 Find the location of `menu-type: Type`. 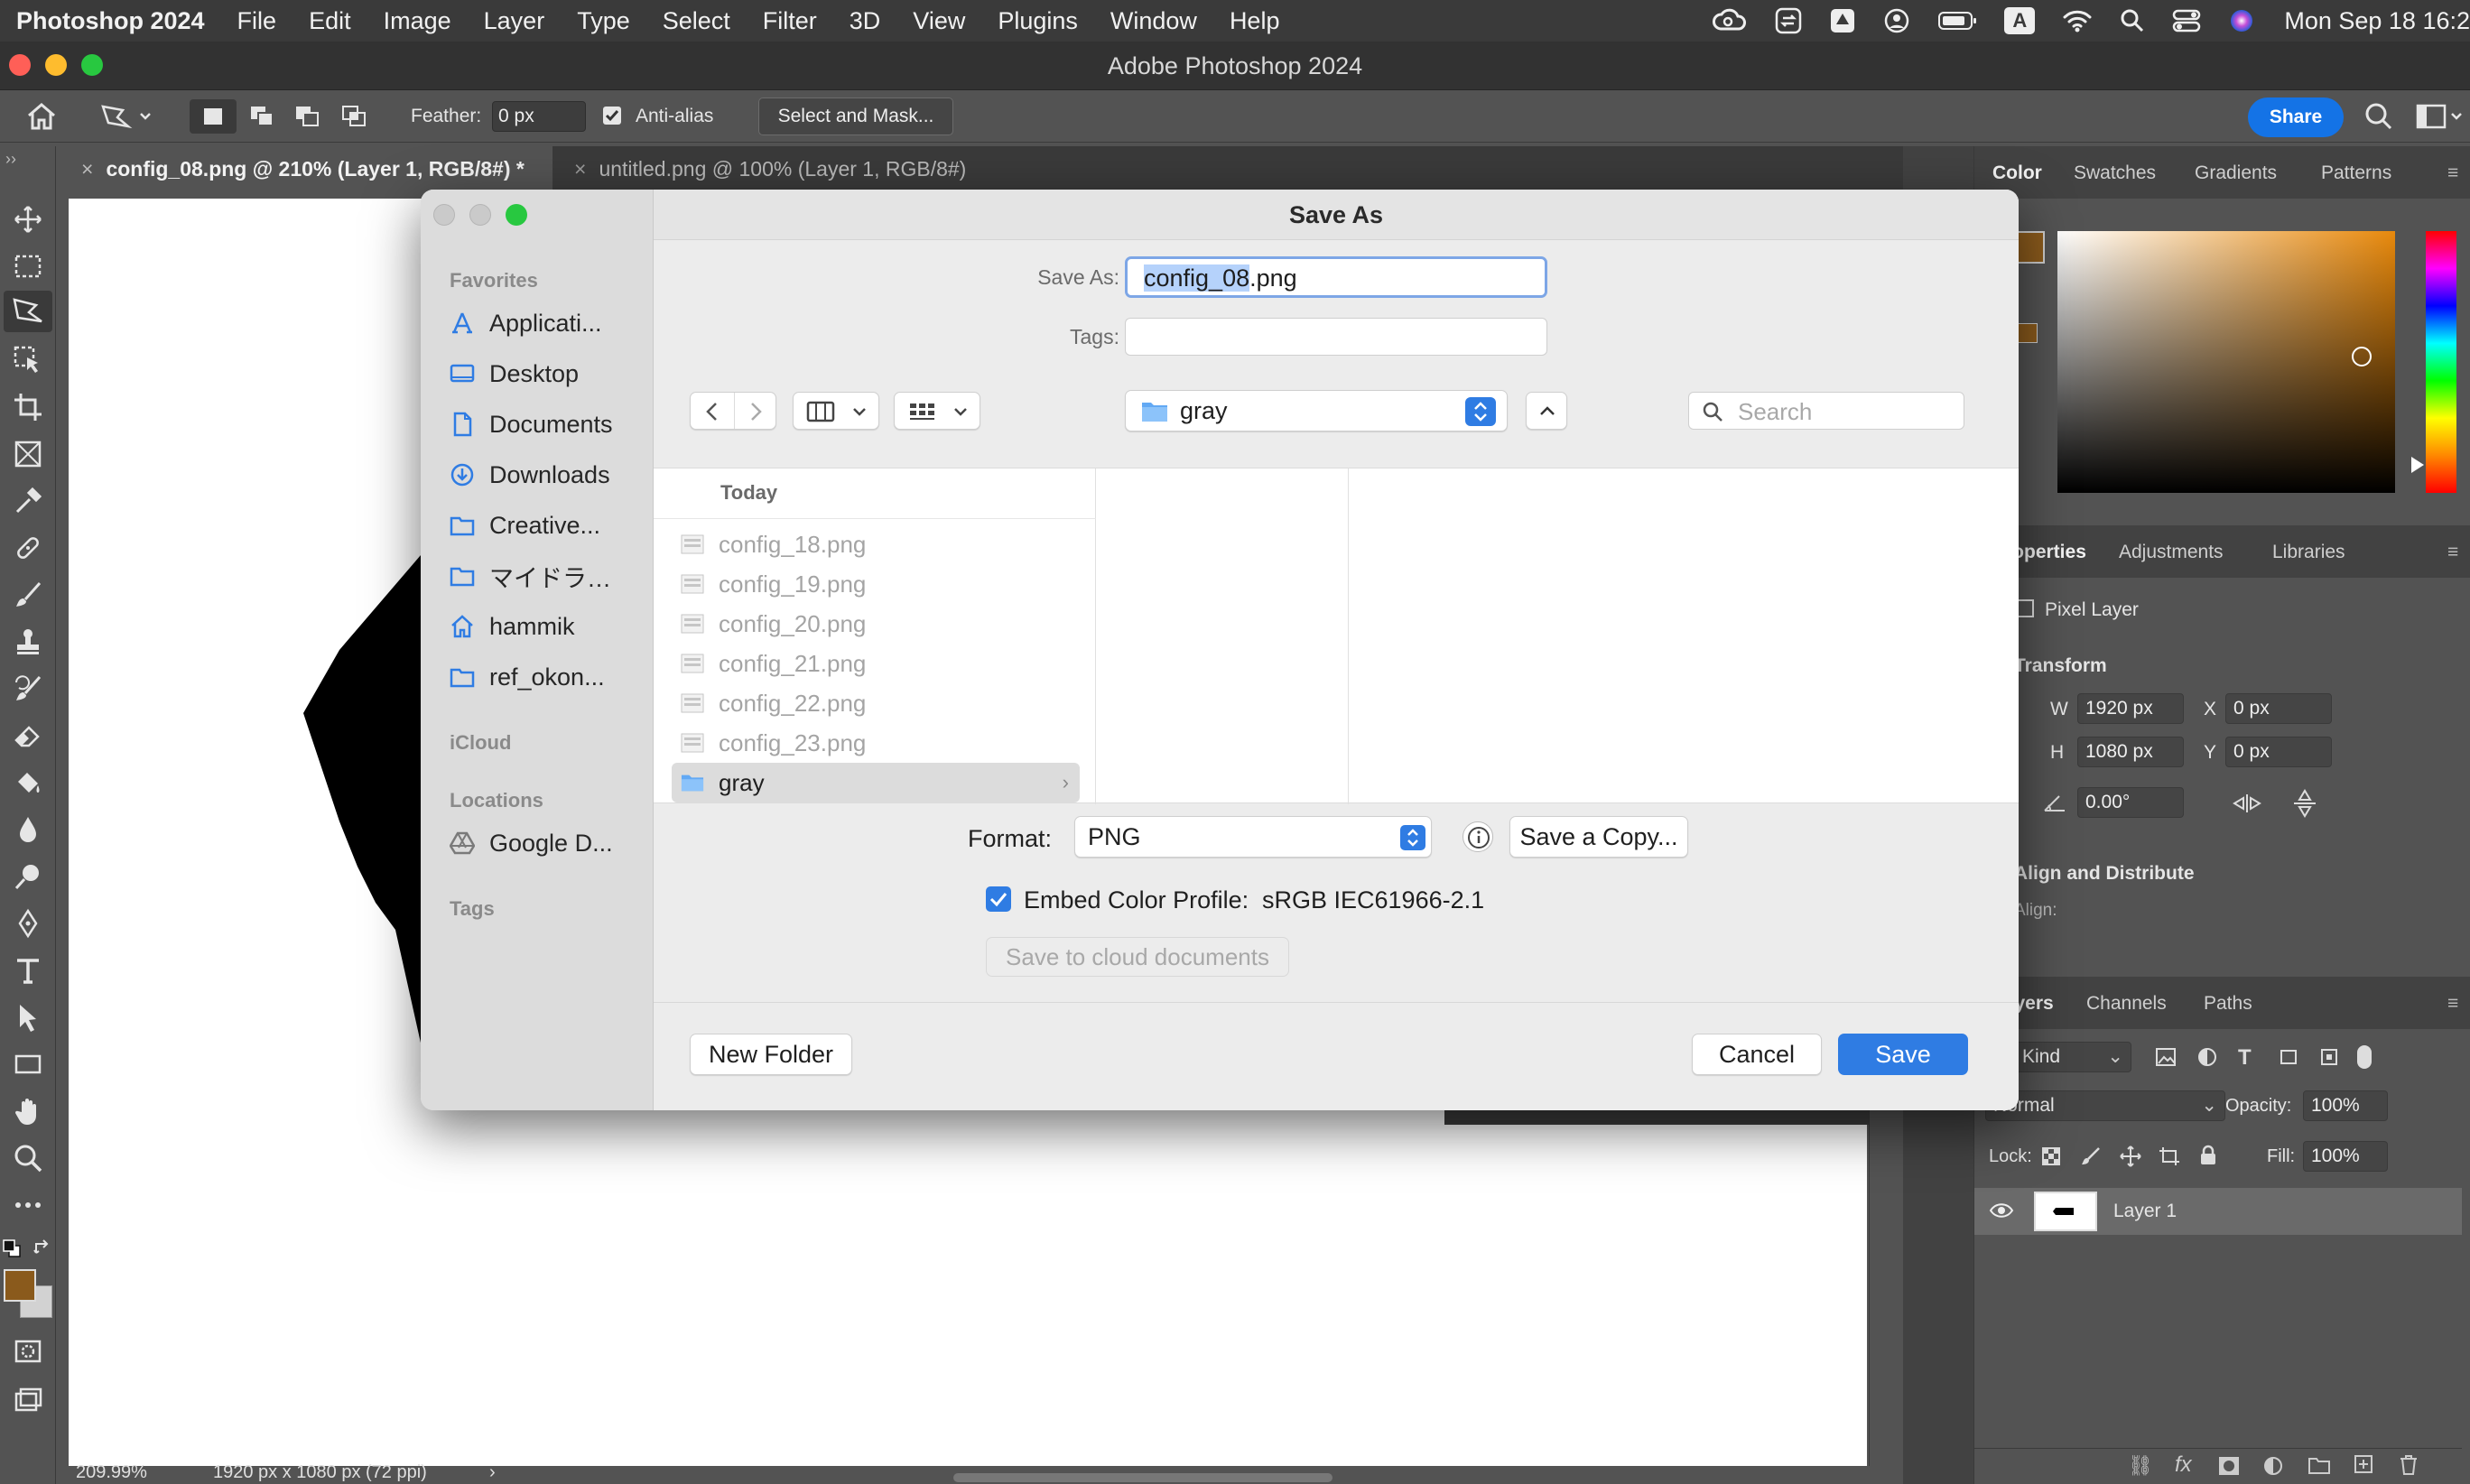

menu-type: Type is located at coordinates (603, 21).